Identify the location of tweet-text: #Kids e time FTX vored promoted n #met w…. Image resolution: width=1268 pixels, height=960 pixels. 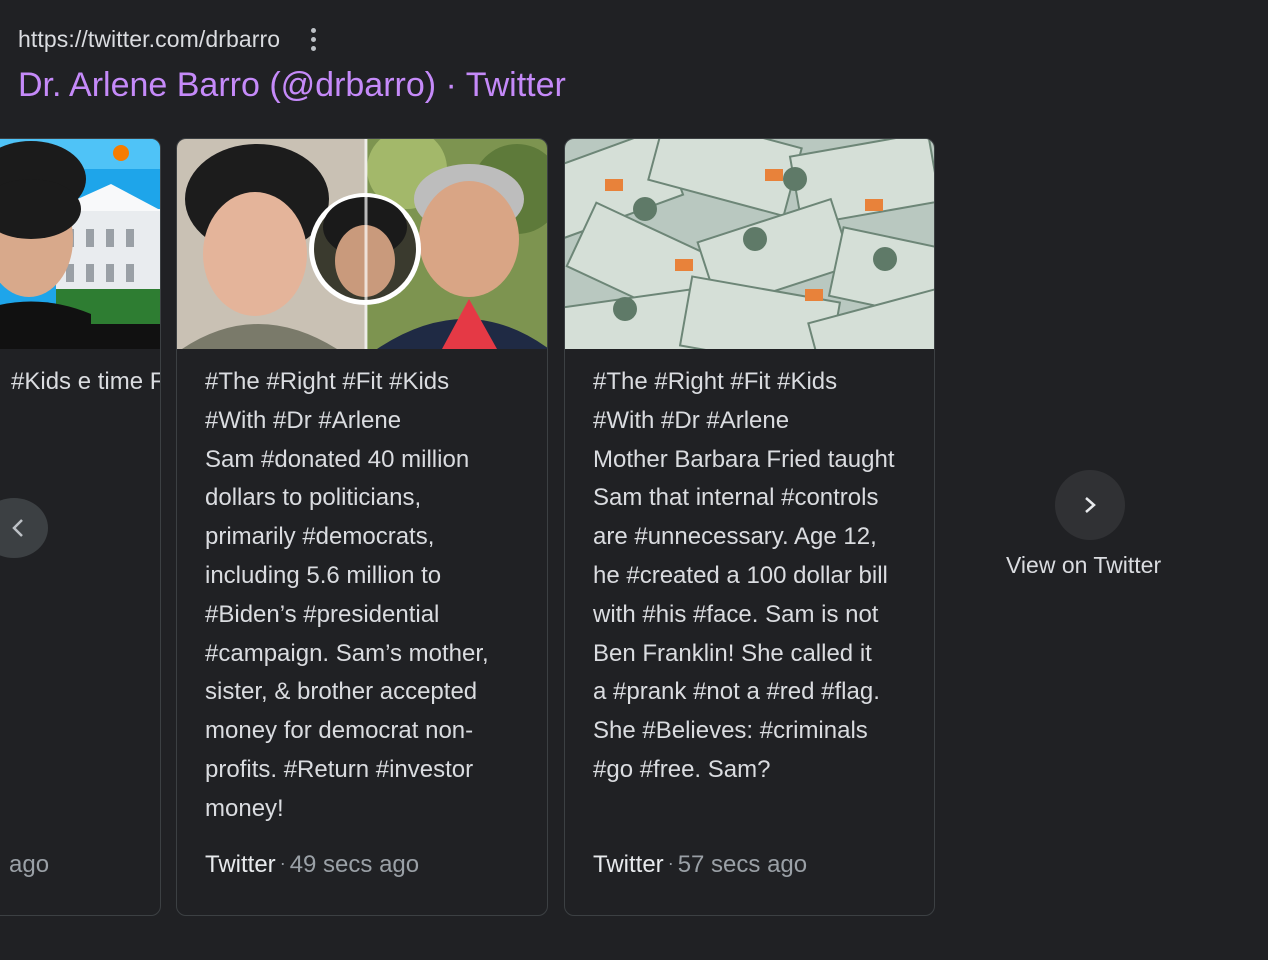
(85, 381).